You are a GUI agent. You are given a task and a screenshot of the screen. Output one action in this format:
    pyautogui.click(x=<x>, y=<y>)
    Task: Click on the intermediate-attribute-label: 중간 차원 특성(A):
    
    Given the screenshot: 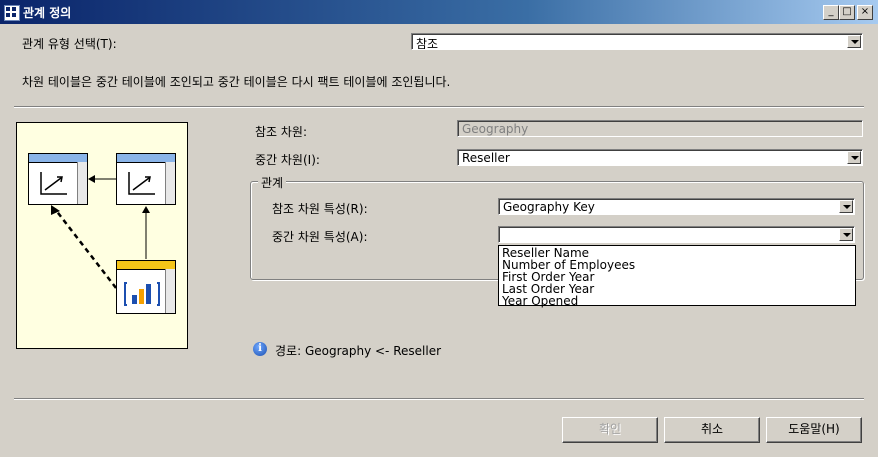 What is the action you would take?
    pyautogui.click(x=320, y=237)
    